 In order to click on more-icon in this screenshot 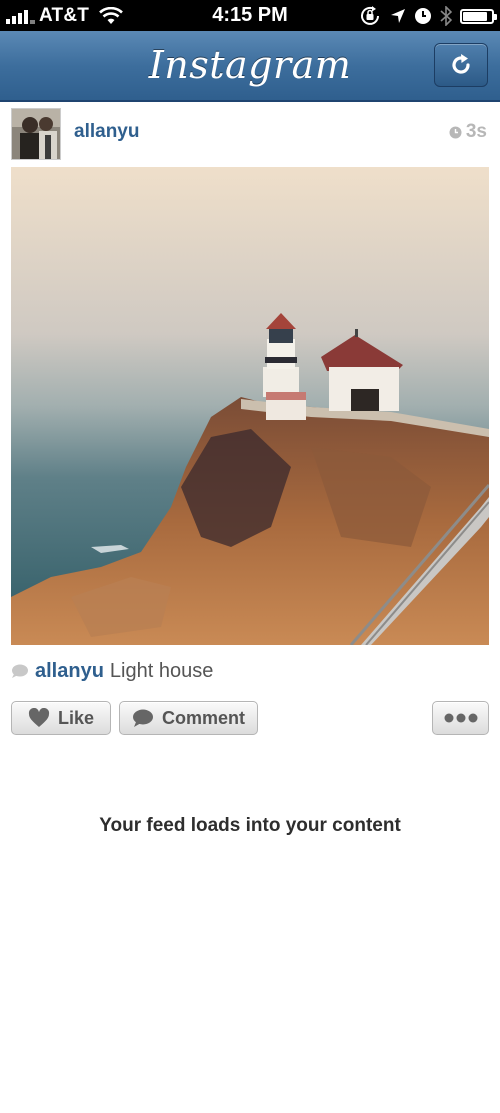, I will do `click(460, 718)`.